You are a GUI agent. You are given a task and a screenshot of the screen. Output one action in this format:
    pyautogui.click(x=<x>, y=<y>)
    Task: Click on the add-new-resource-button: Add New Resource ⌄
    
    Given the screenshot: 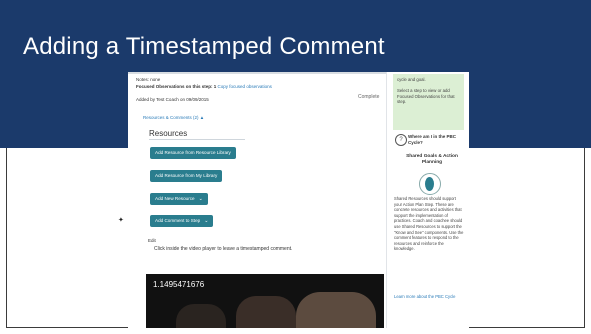 What is the action you would take?
    pyautogui.click(x=179, y=199)
    